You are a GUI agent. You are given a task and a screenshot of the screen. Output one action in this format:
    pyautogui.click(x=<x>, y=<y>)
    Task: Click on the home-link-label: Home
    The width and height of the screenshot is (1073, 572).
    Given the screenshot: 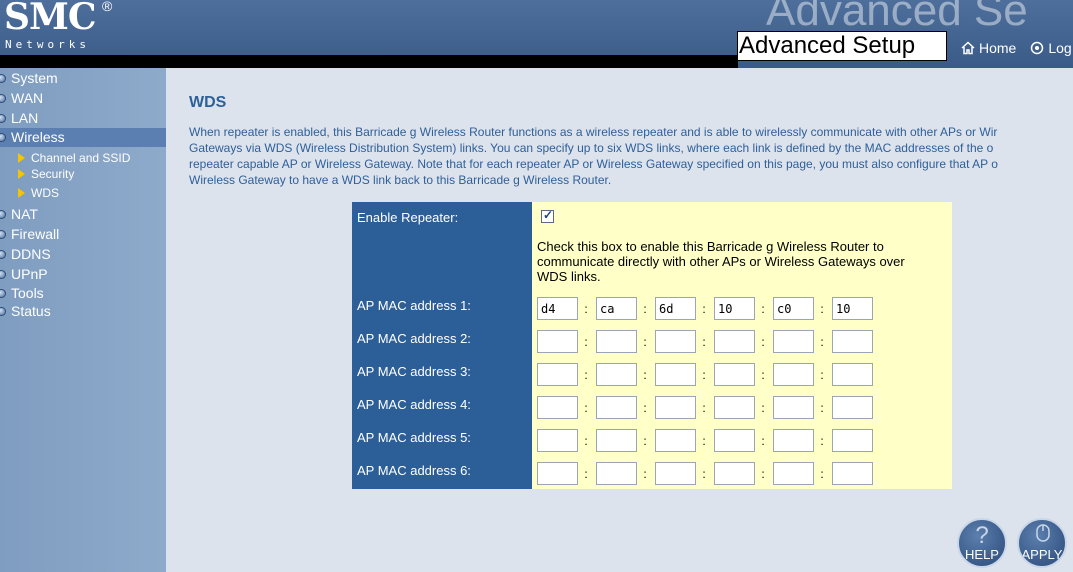 What is the action you would take?
    pyautogui.click(x=998, y=48)
    